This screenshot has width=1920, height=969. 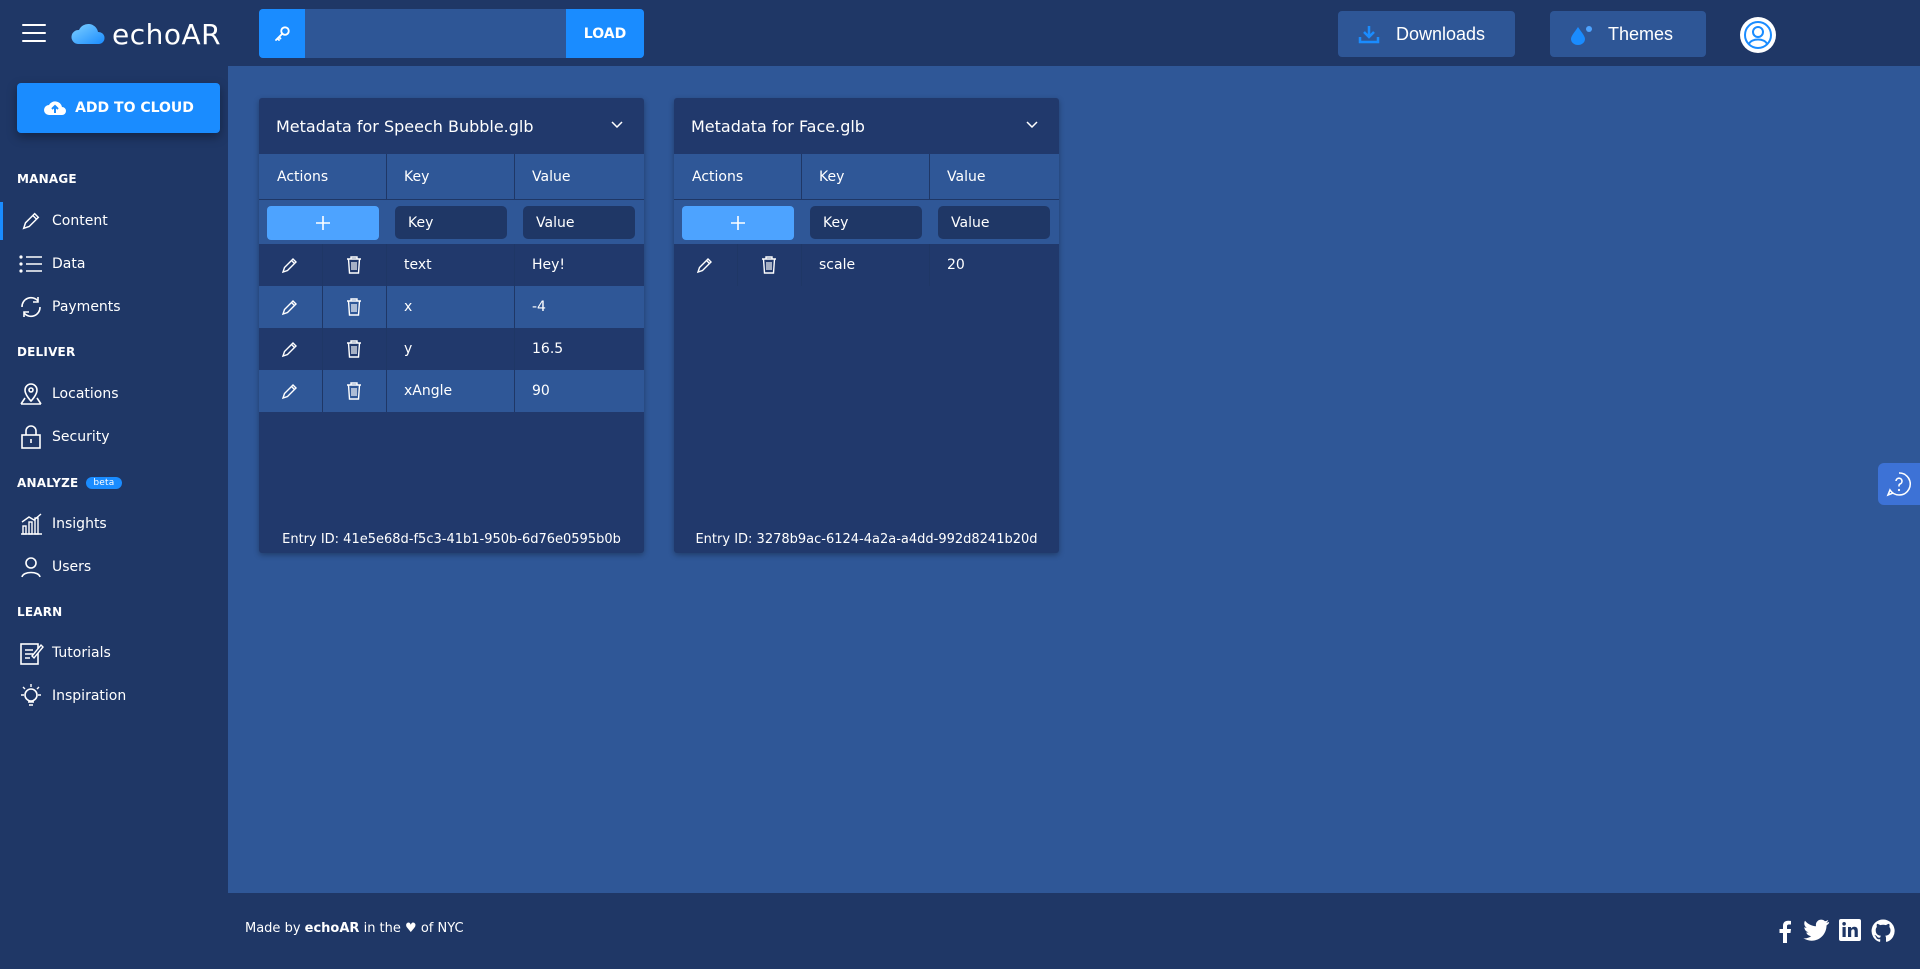 I want to click on user-avatar-icon, so click(x=1758, y=35).